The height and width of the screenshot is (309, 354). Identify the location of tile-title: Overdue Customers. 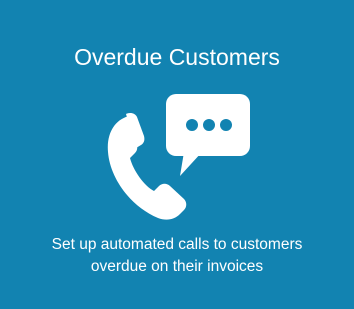
(177, 57).